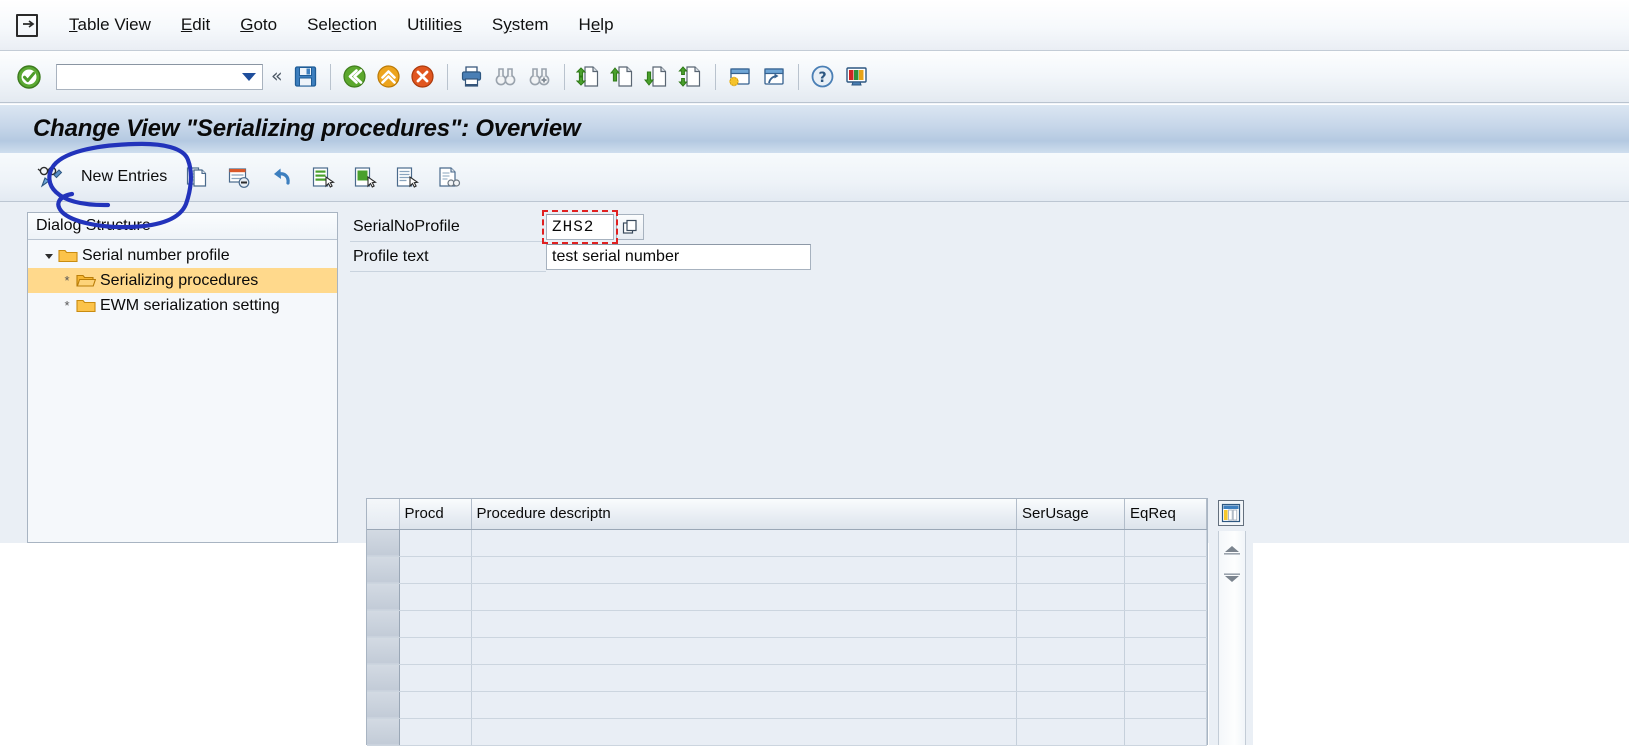  I want to click on next-page-button, so click(657, 77).